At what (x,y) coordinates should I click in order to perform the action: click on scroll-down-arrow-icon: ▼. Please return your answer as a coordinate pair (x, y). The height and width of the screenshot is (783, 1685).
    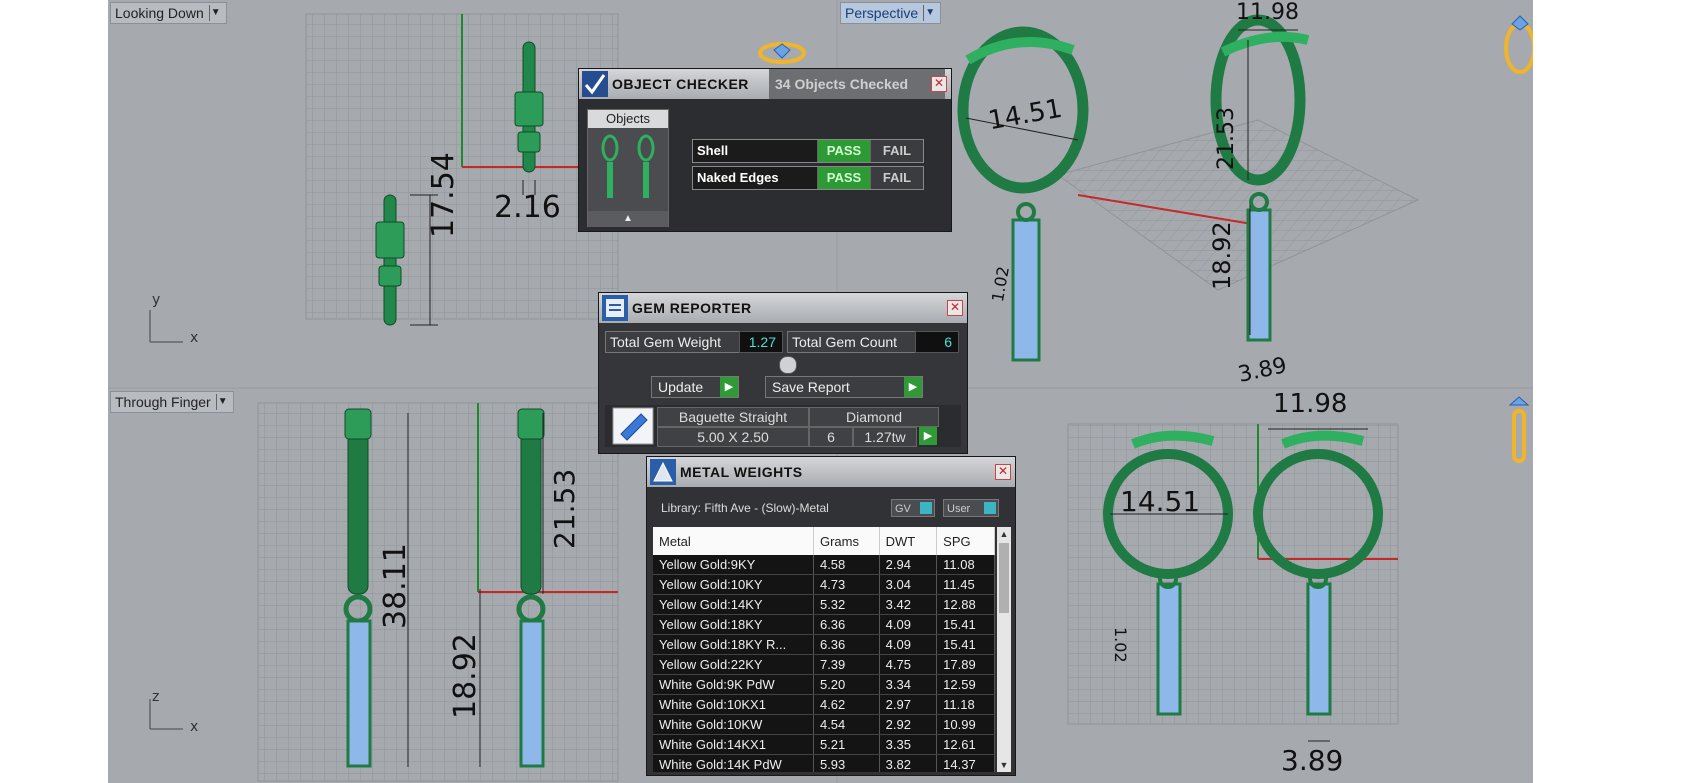
    Looking at the image, I should click on (1004, 765).